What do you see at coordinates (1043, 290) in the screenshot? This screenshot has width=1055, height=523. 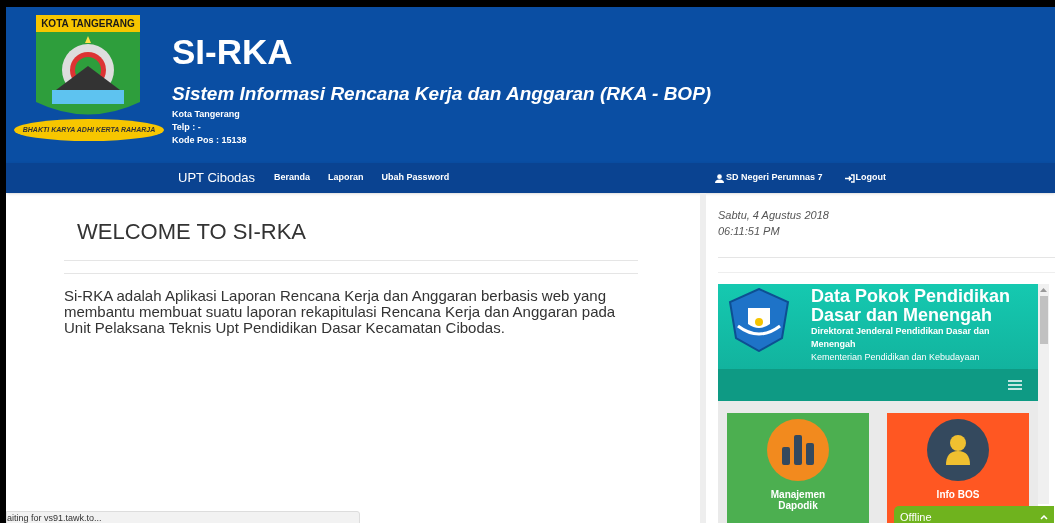 I see `scroll-up-arrow-icon` at bounding box center [1043, 290].